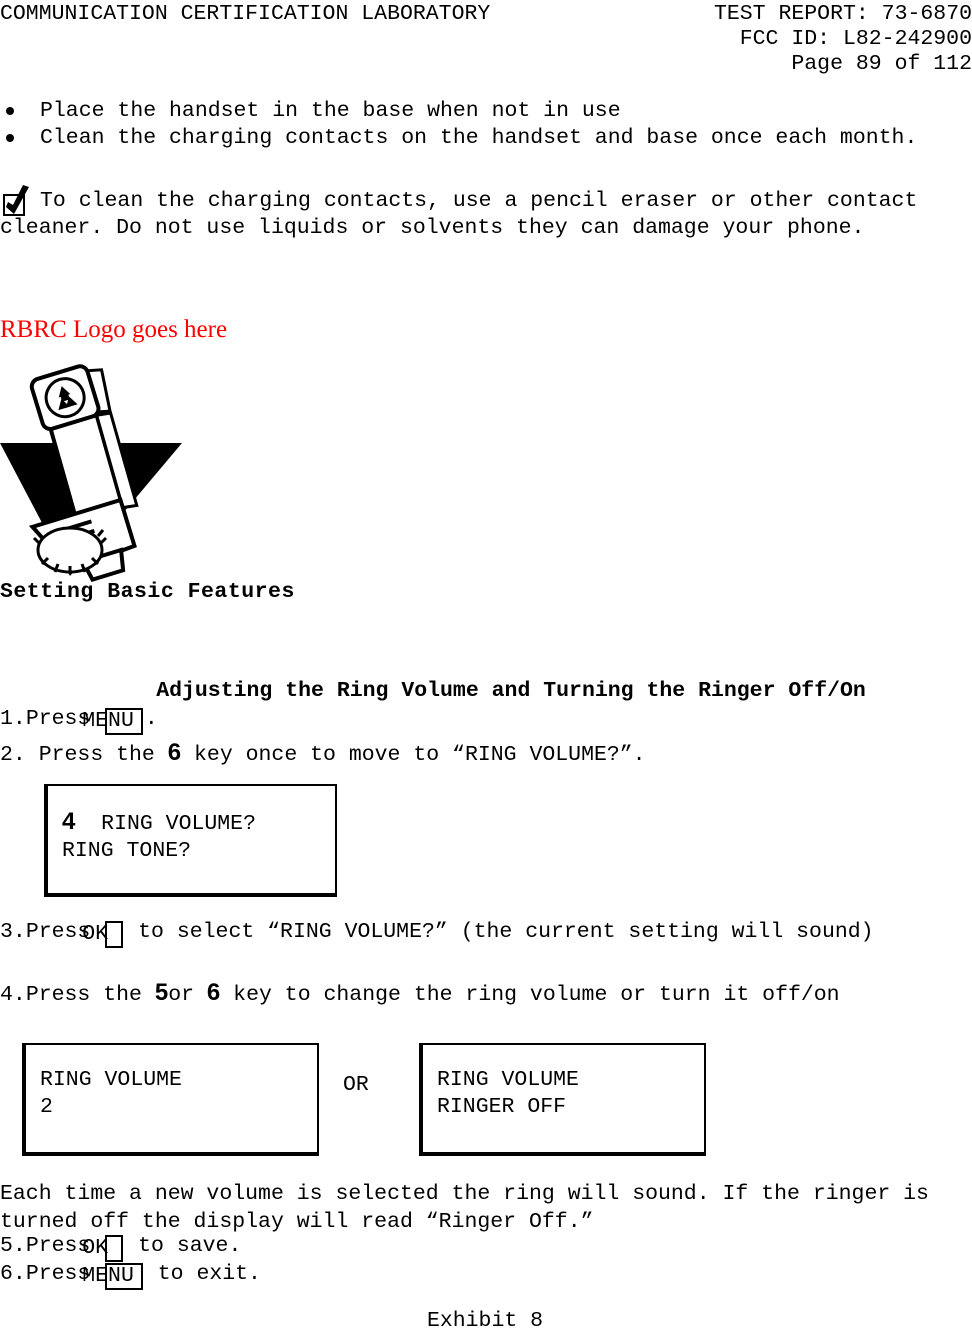  I want to click on step-1-number: 1., so click(13, 719).